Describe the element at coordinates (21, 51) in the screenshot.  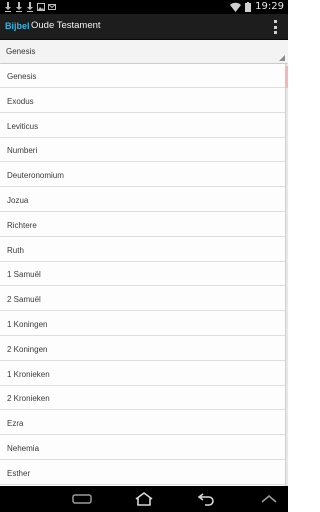
I see `spinner-selected-value: Genesis` at that location.